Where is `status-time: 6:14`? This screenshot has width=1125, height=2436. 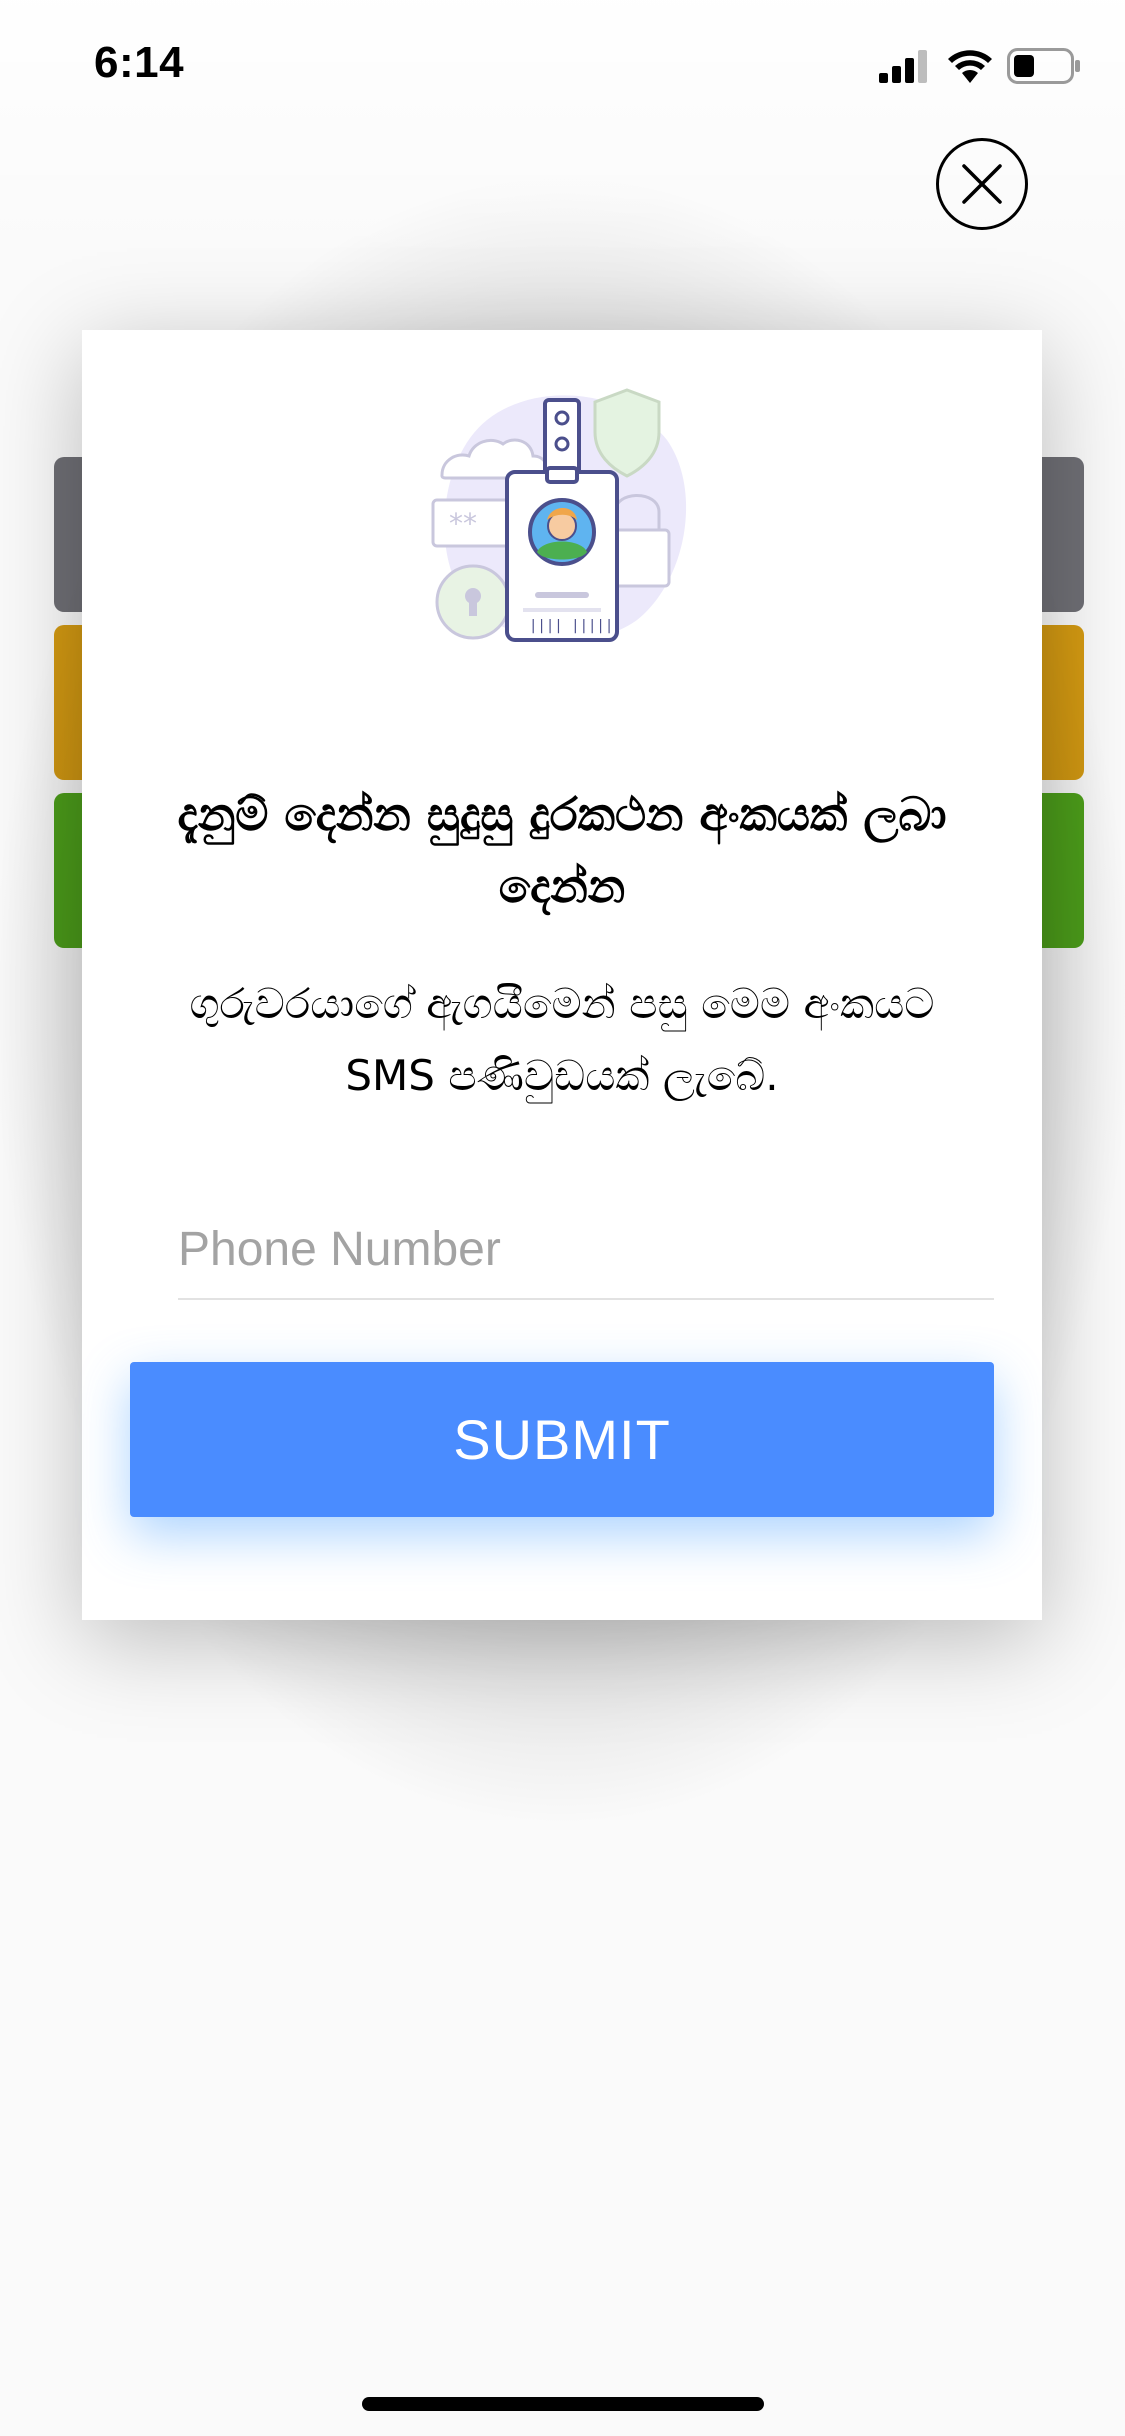 status-time: 6:14 is located at coordinates (139, 62).